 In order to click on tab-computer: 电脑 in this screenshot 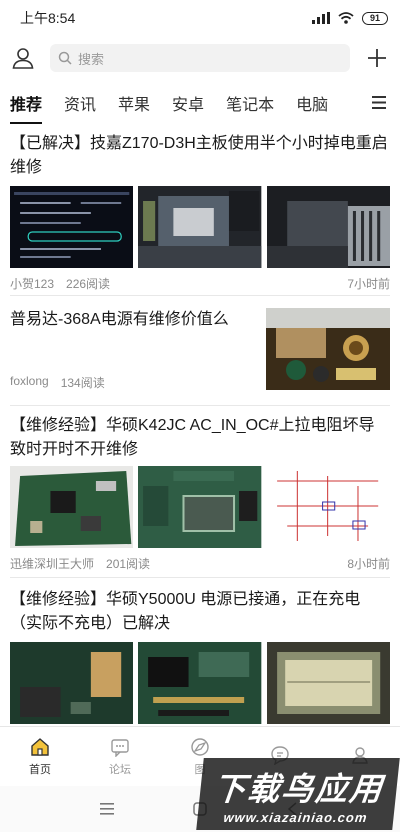, I will do `click(312, 103)`.